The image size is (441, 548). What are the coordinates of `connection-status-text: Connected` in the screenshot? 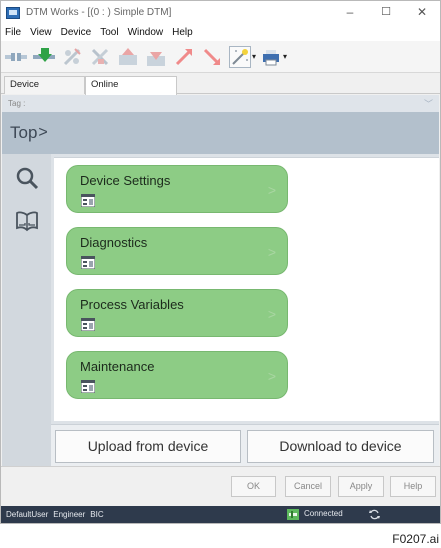 It's located at (323, 513).